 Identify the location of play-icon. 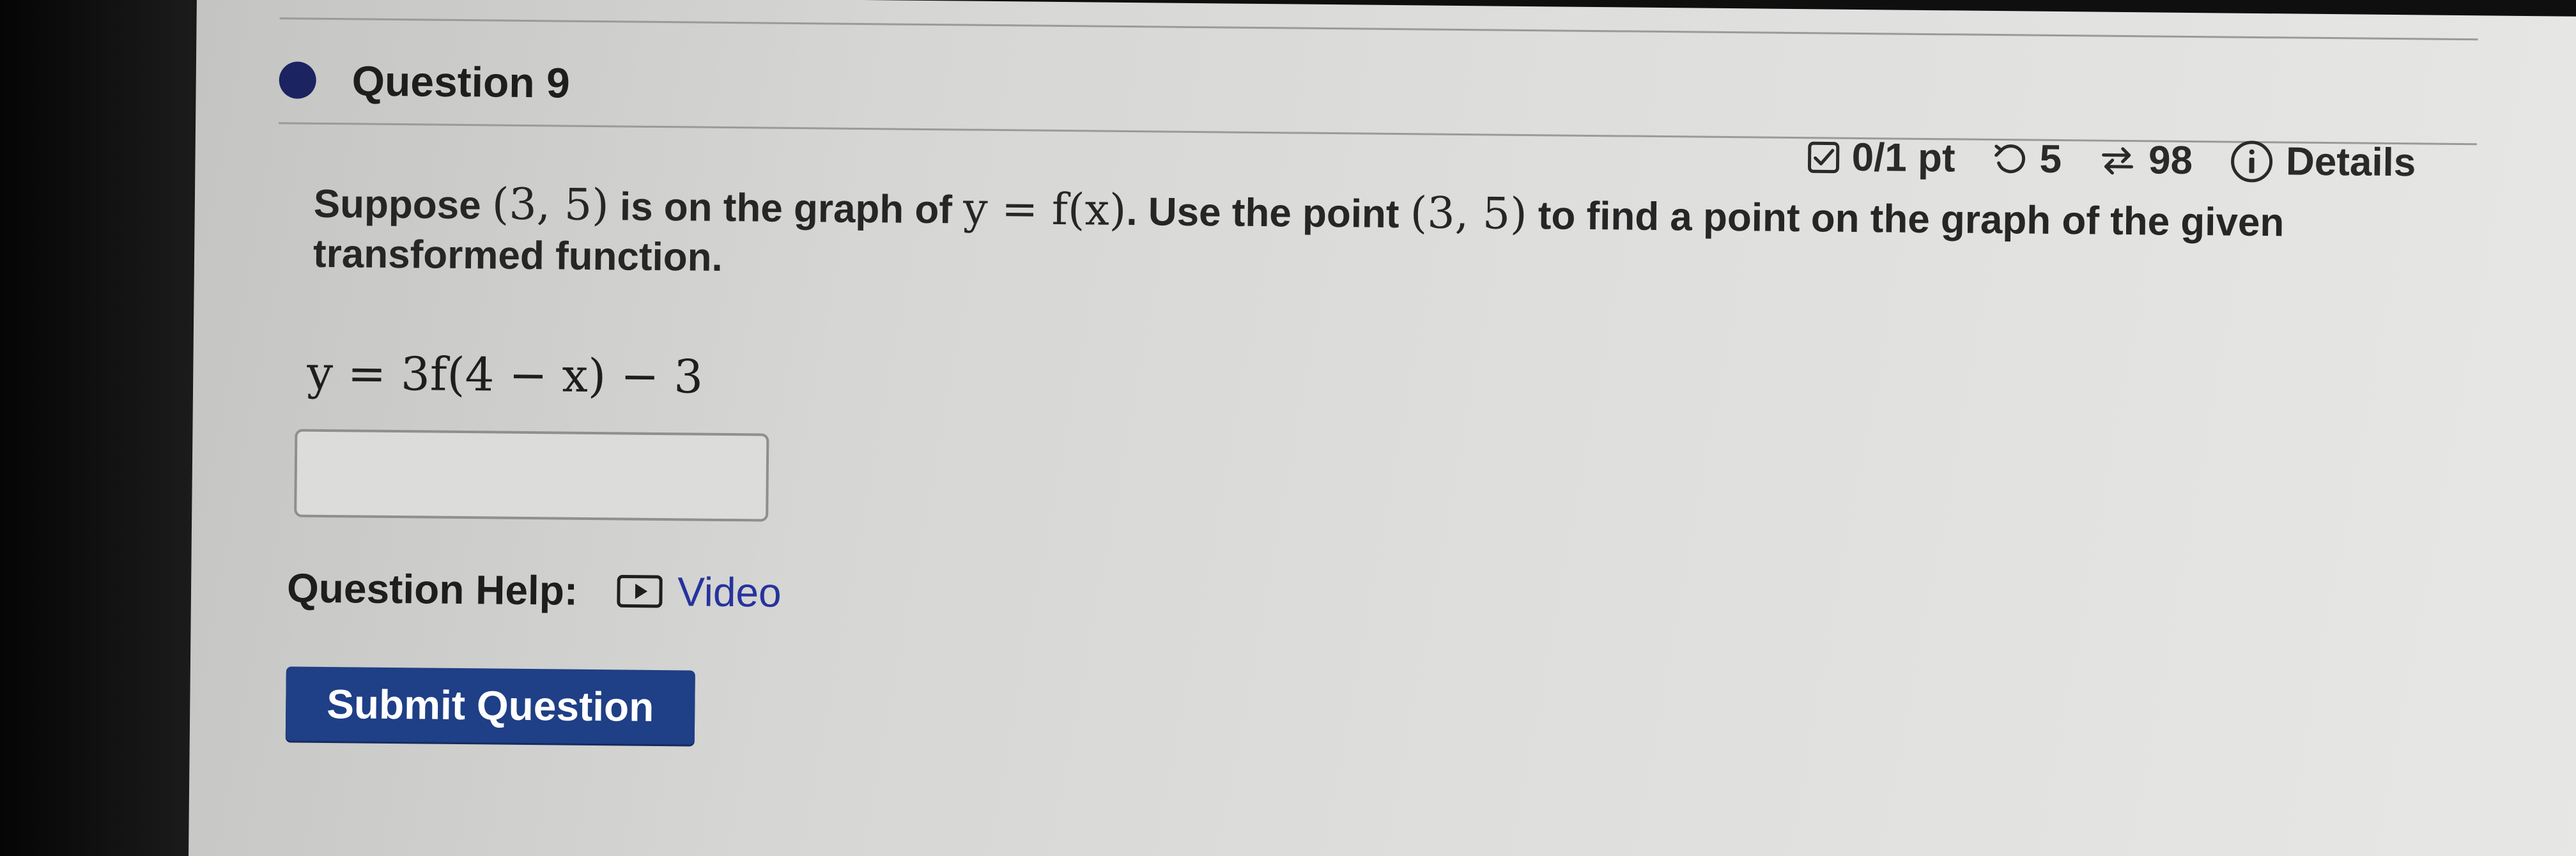
(640, 591).